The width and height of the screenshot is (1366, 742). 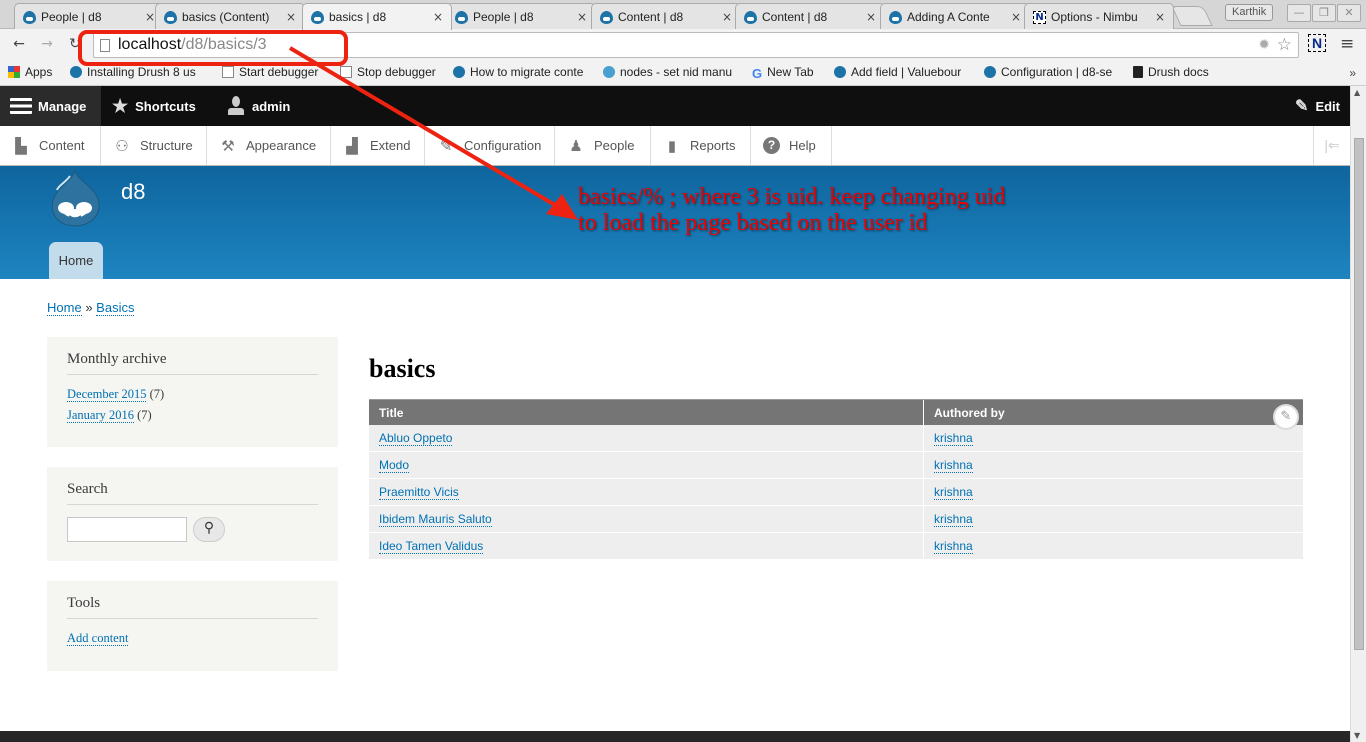 What do you see at coordinates (1039, 17) in the screenshot?
I see `nimbus-icon: N` at bounding box center [1039, 17].